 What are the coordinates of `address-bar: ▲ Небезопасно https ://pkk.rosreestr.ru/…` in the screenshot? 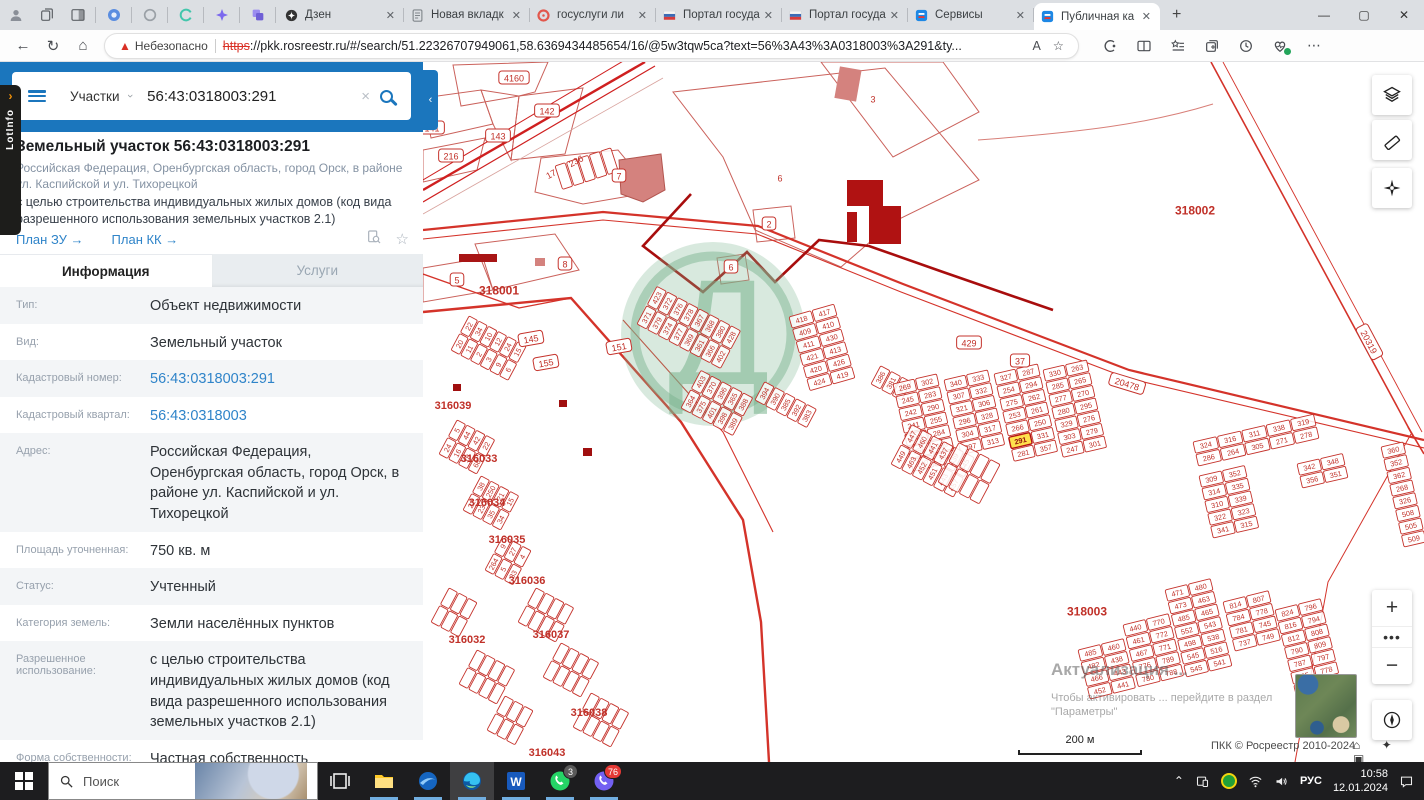 It's located at (591, 45).